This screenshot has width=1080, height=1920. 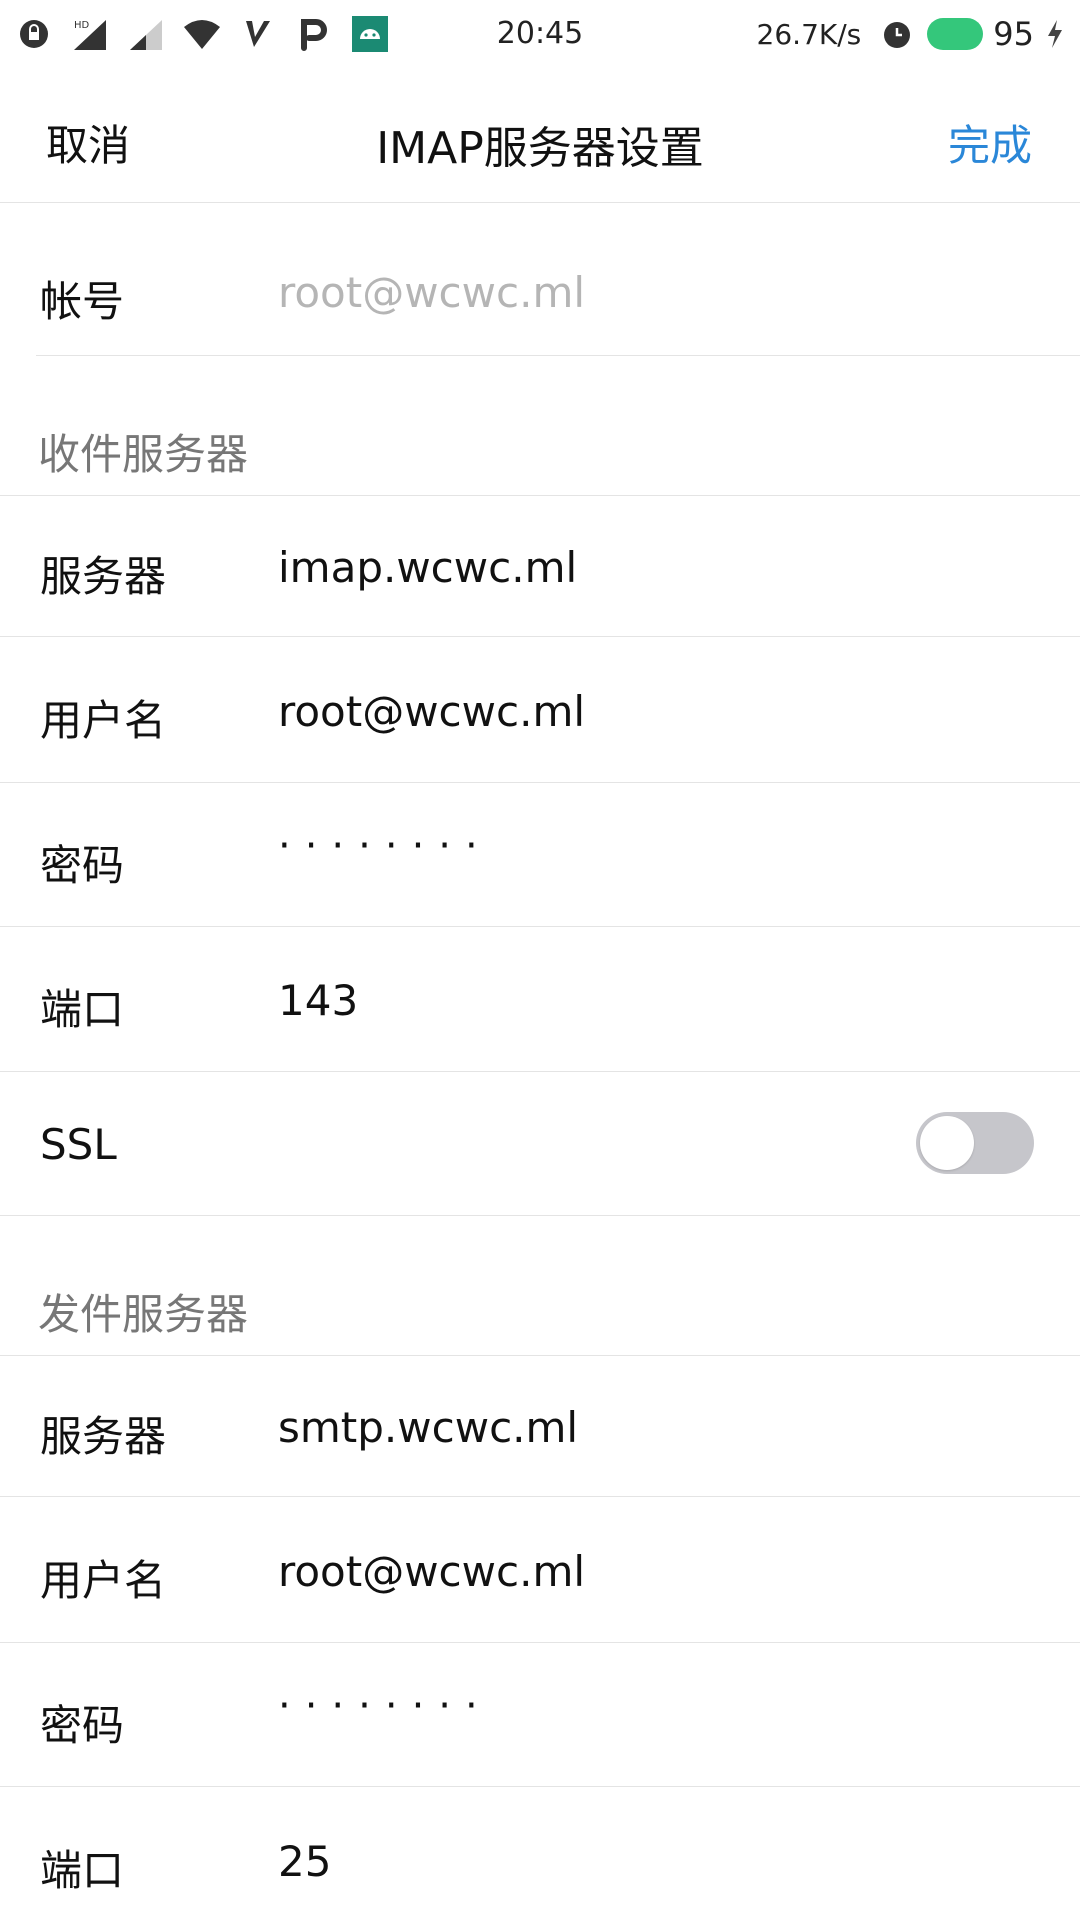 I want to click on page-title: IMAP服务器设置, so click(x=540, y=148).